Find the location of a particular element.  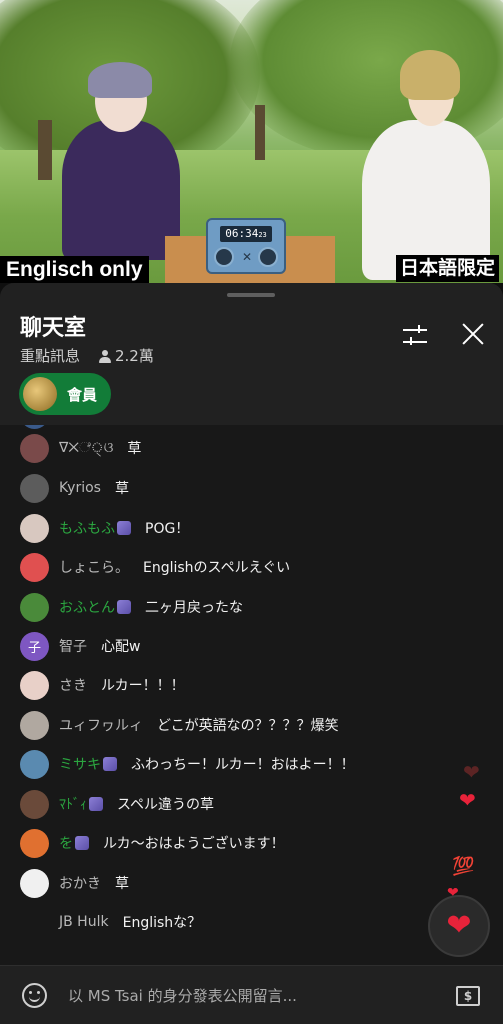

chat-message: ∇✕ೆ্ଓ 草 is located at coordinates (80, 448).